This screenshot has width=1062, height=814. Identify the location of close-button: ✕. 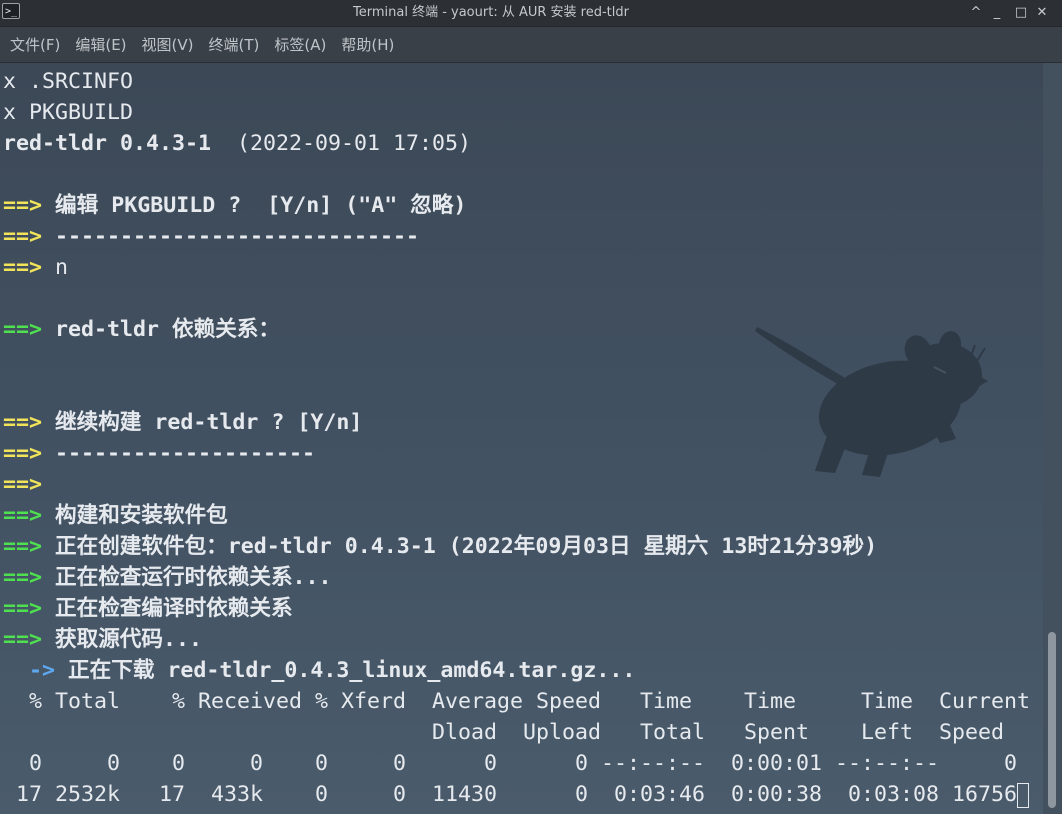
(1042, 13).